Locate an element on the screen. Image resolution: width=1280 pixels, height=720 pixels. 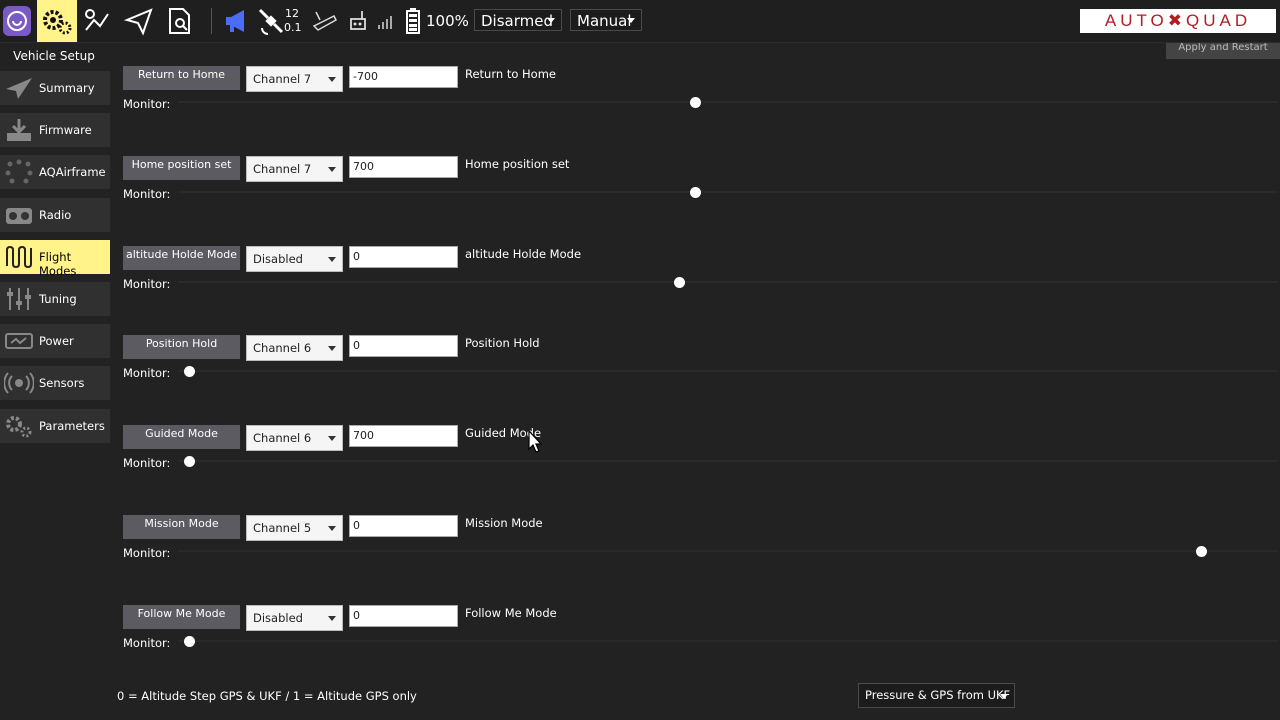
sidebar-title: Vehicle Setup is located at coordinates (54, 56).